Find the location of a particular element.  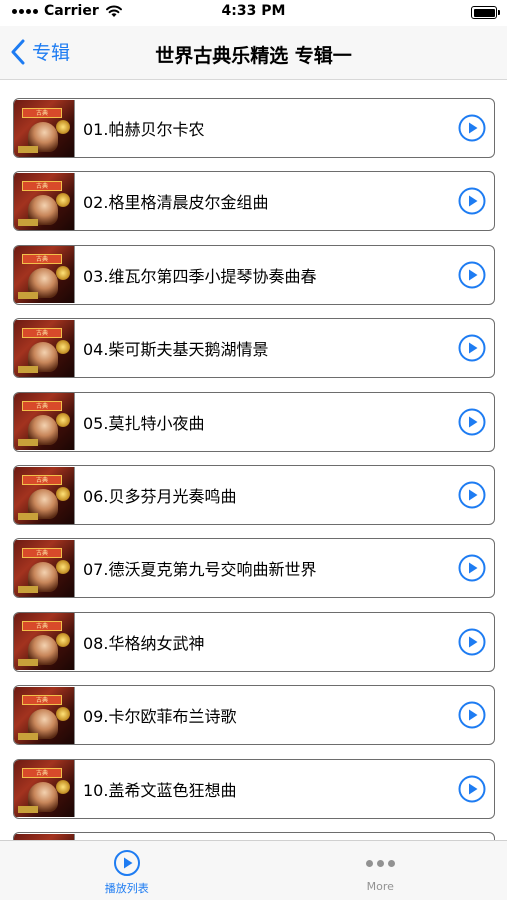

status-bar: Carrier 4:33 PM is located at coordinates (253, 13).